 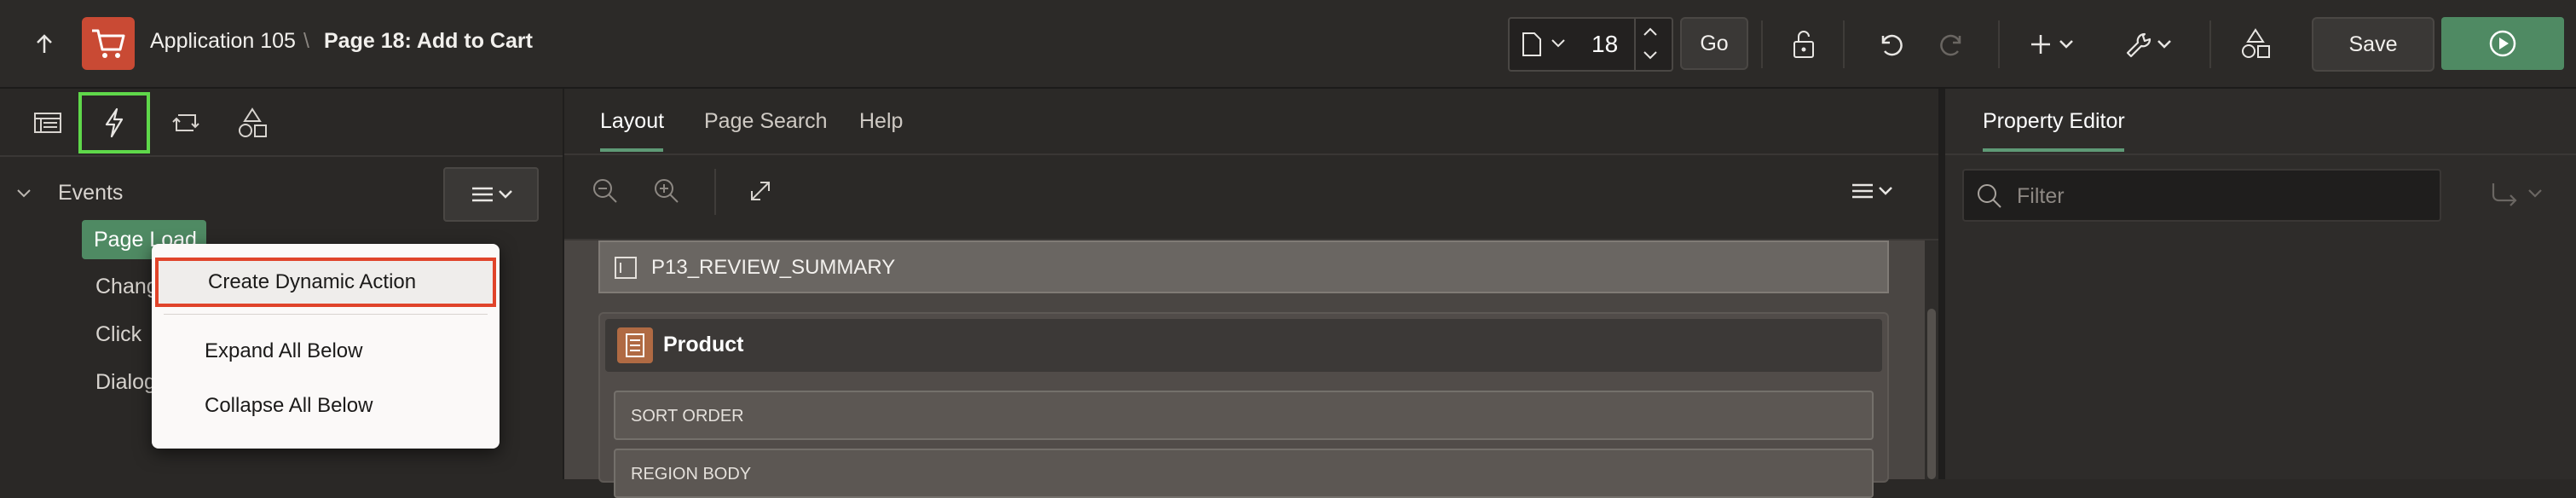 I want to click on collapse-chevron-icon, so click(x=23, y=194).